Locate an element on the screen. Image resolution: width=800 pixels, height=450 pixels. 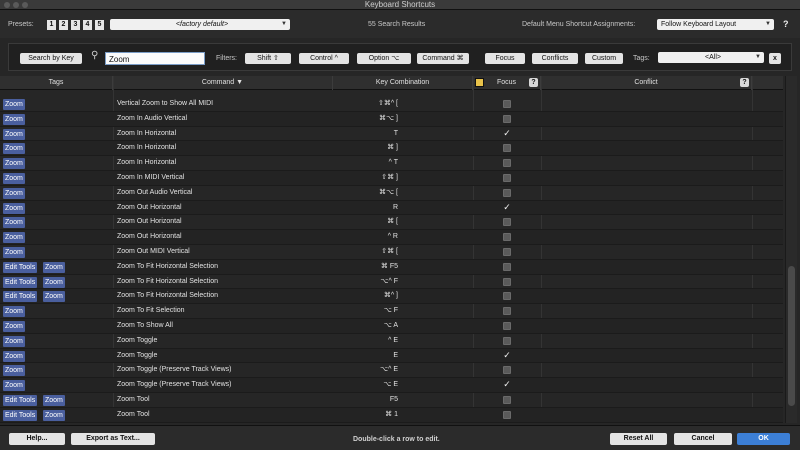
table-row: Edit Tools Zoom Zoom Tool F5 is located at coordinates (391, 400).